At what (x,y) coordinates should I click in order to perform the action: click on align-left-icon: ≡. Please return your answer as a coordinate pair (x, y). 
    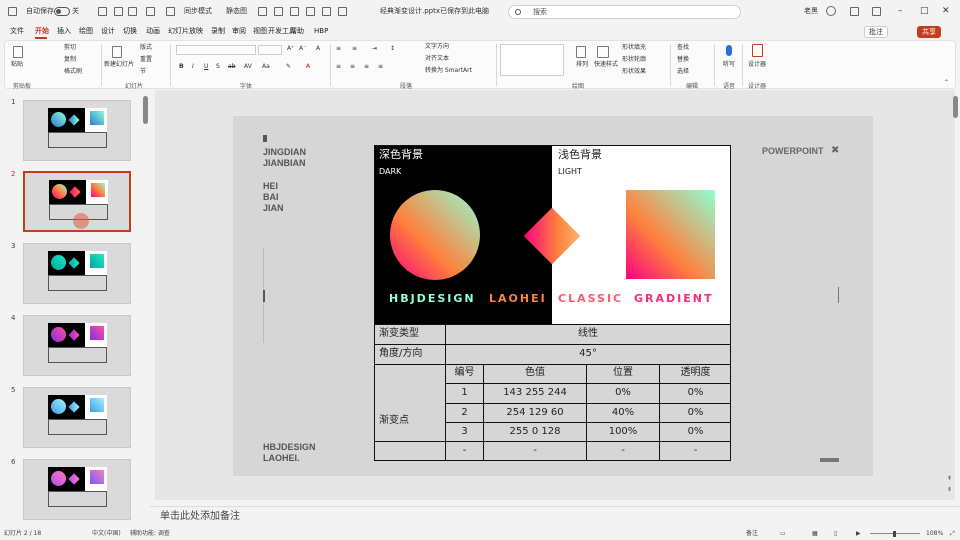
    Looking at the image, I should click on (338, 67).